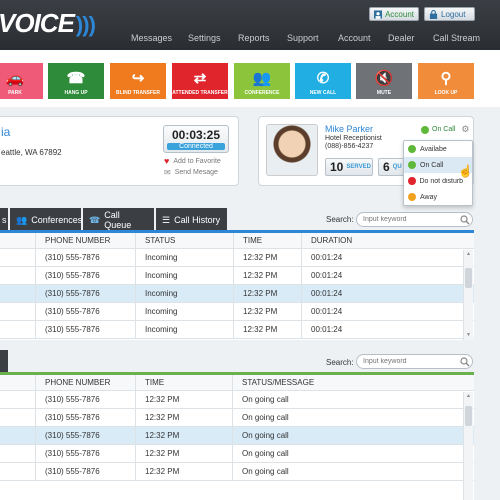 The height and width of the screenshot is (500, 500). Describe the element at coordinates (468, 295) in the screenshot. I see `table1-scrollbar: ▲ ▼` at that location.